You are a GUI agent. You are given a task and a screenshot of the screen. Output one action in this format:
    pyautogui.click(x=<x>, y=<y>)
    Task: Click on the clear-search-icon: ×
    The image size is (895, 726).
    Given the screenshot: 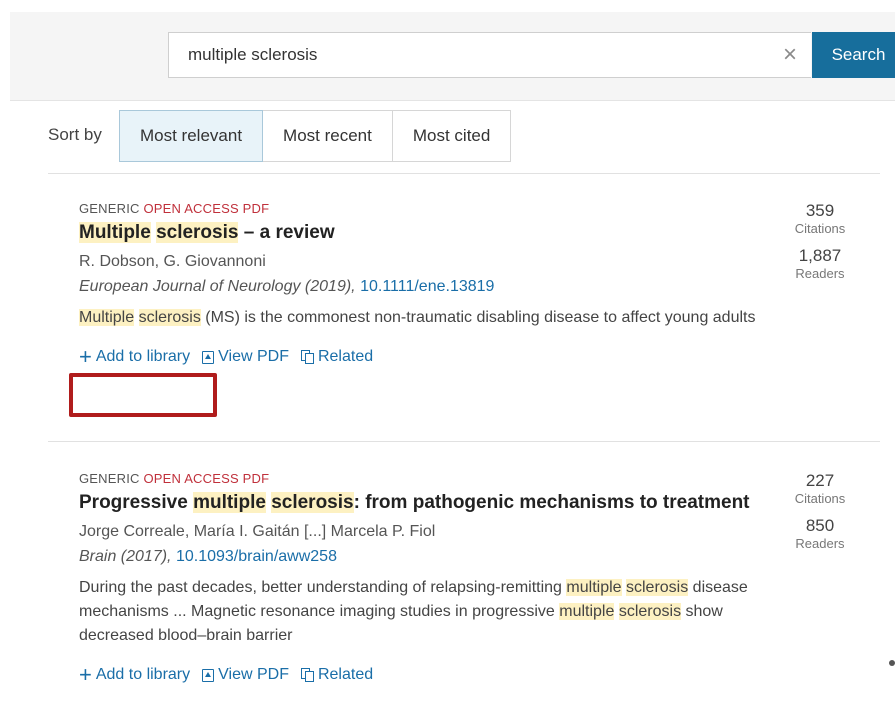 What is the action you would take?
    pyautogui.click(x=790, y=55)
    